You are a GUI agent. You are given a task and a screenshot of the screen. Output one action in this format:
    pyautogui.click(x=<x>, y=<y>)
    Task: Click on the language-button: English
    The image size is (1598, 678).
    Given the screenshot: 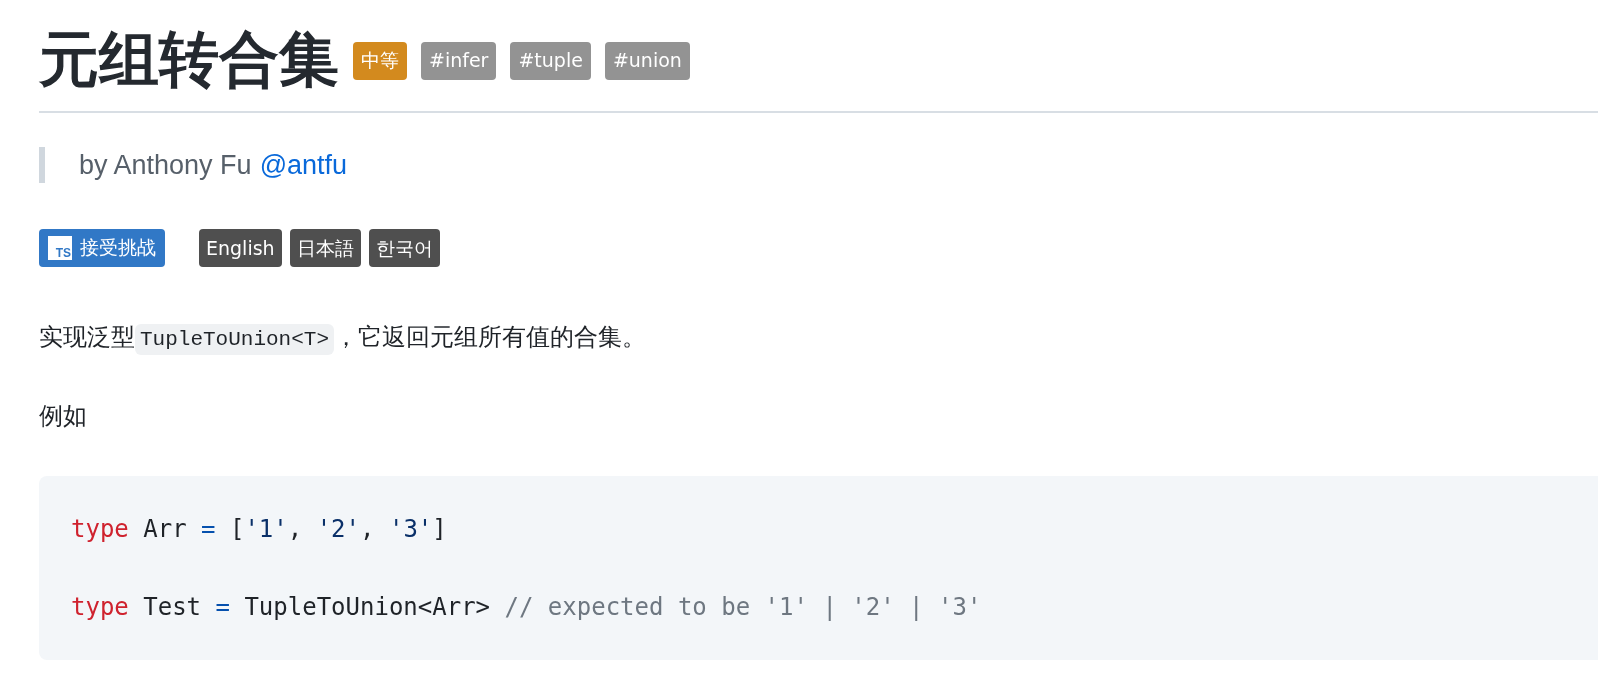 What is the action you would take?
    pyautogui.click(x=240, y=248)
    